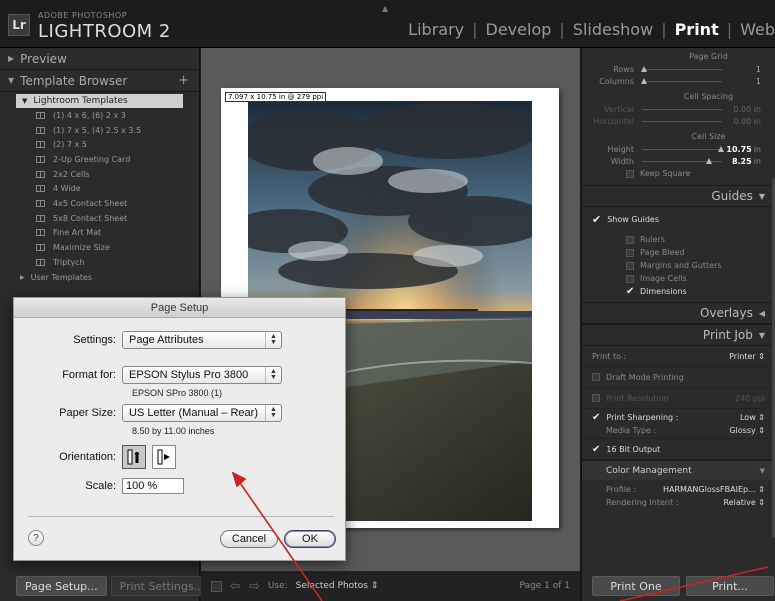 The image size is (775, 601). What do you see at coordinates (99, 81) in the screenshot?
I see `template-browser-header: ▼ Template Browser +` at bounding box center [99, 81].